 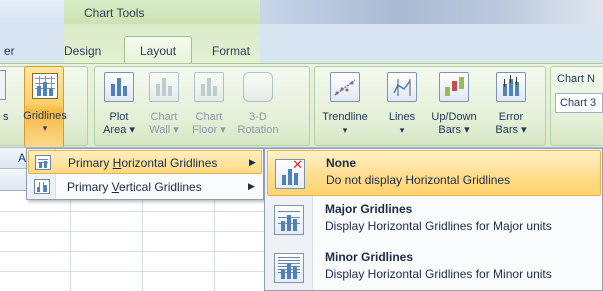 What do you see at coordinates (82, 51) in the screenshot?
I see `tab-design: Design` at bounding box center [82, 51].